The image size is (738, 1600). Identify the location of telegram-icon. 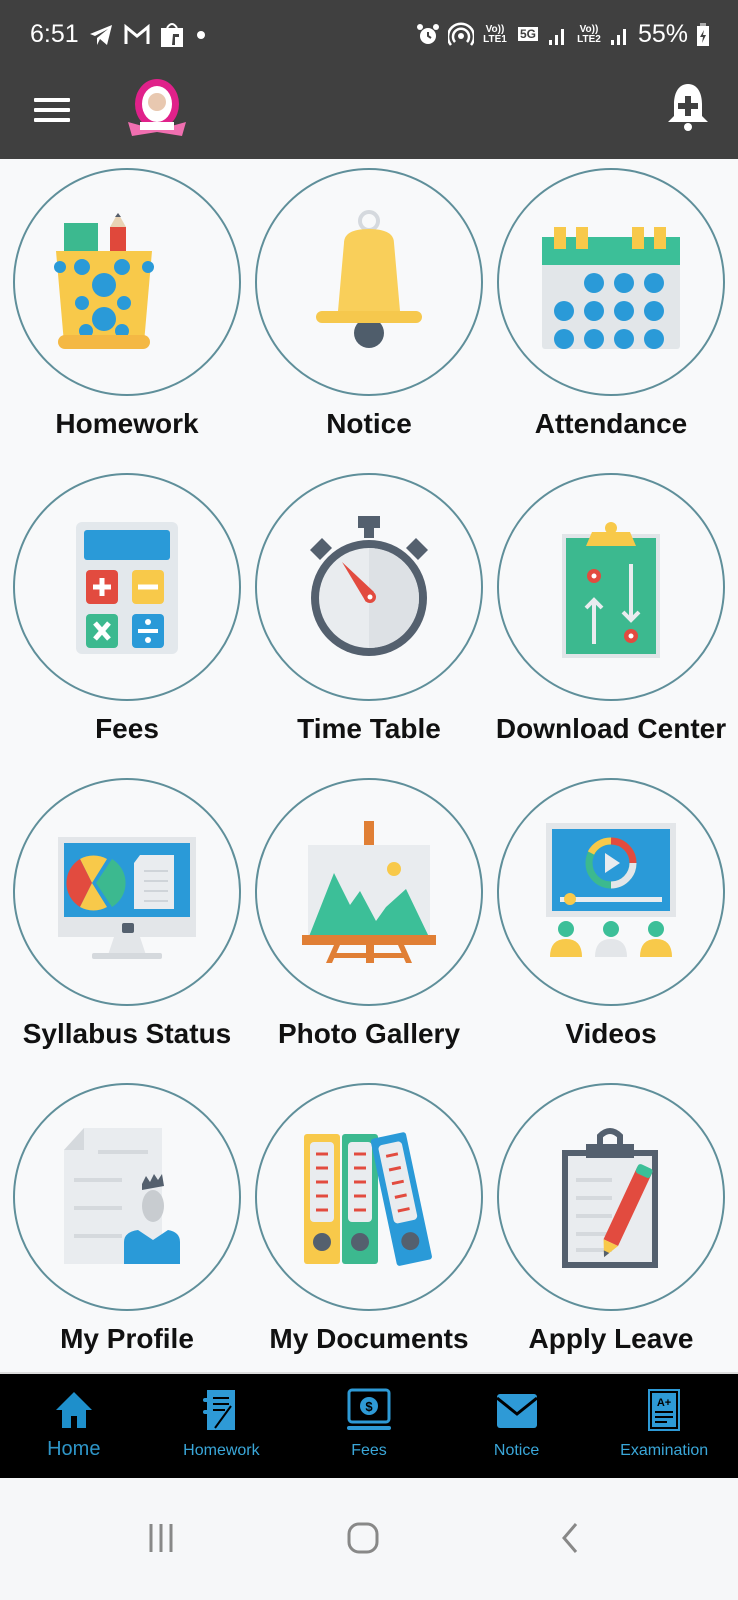
(101, 35).